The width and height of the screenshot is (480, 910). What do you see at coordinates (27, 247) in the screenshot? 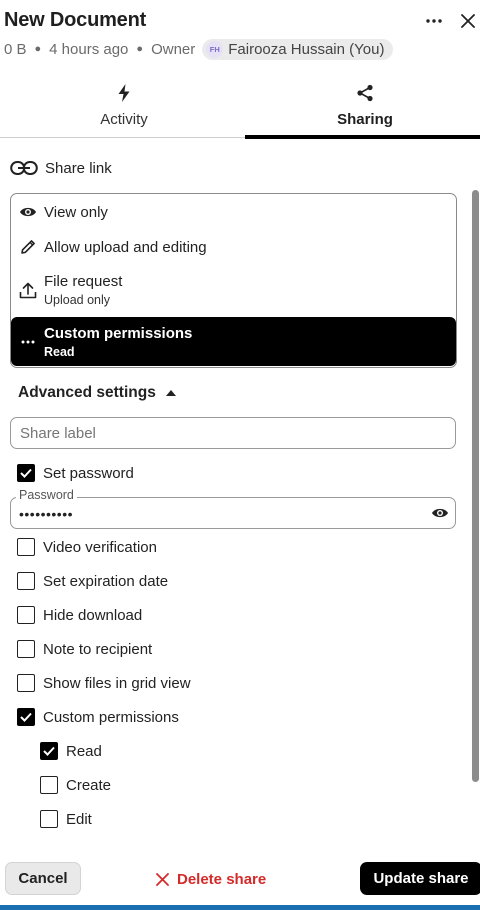
I see `pencil-icon` at bounding box center [27, 247].